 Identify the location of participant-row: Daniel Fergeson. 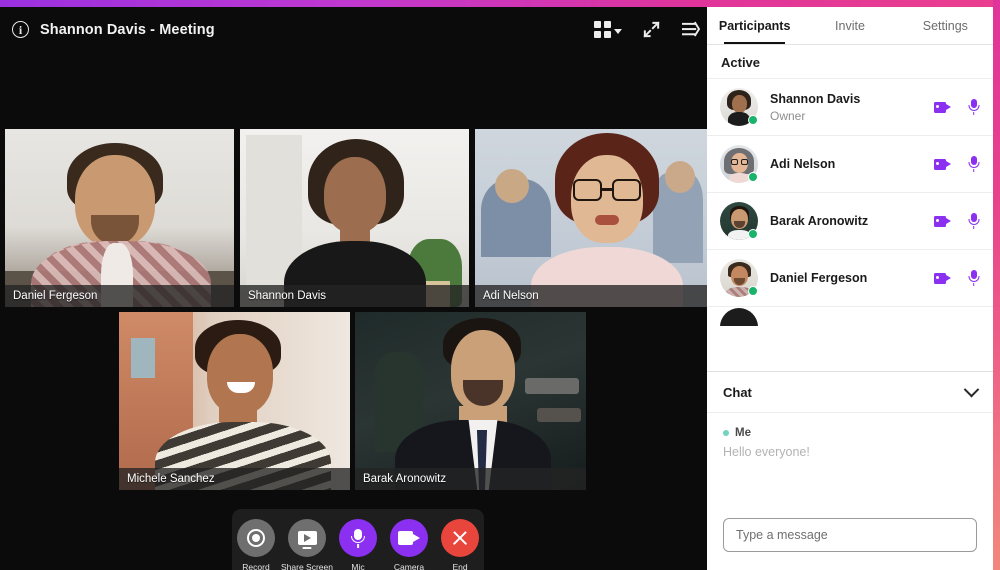
(850, 277).